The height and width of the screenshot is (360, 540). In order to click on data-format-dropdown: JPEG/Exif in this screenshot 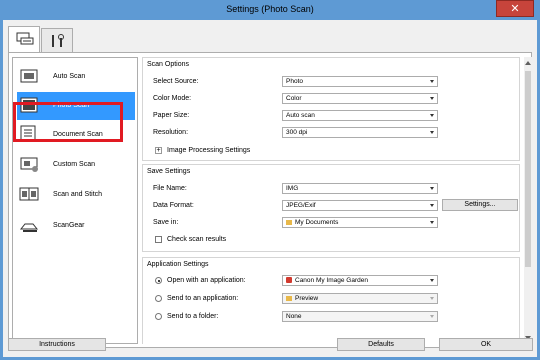, I will do `click(360, 205)`.